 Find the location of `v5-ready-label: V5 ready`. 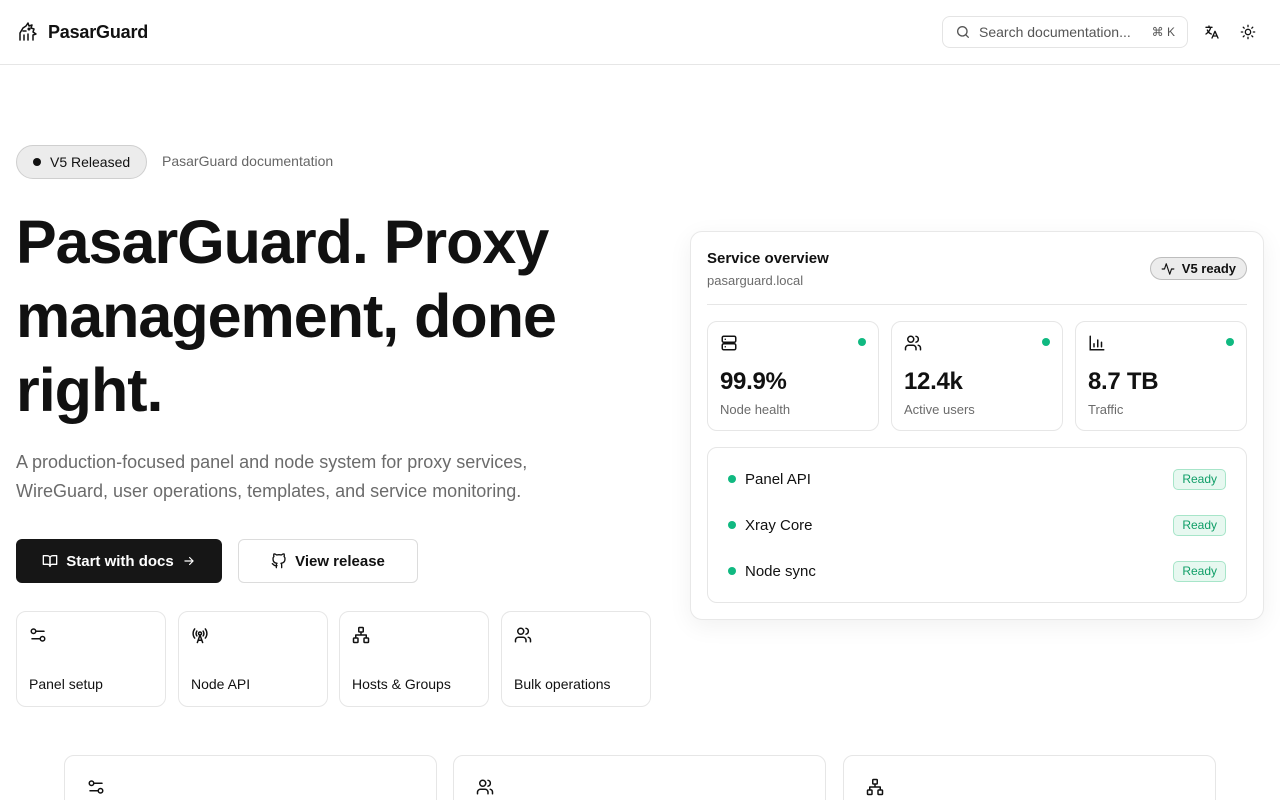

v5-ready-label: V5 ready is located at coordinates (1208, 268).